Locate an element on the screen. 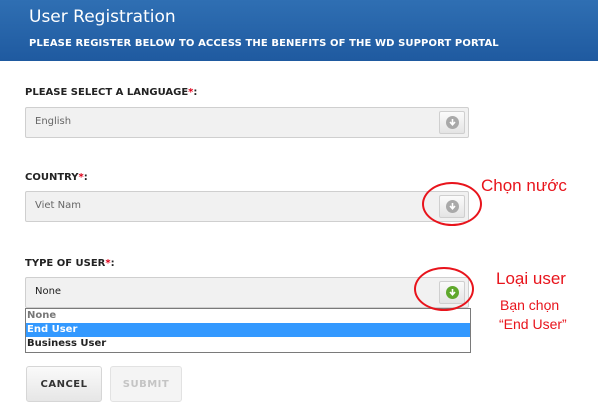 This screenshot has width=598, height=409. user-type-annotation-text: Loại user is located at coordinates (531, 278).